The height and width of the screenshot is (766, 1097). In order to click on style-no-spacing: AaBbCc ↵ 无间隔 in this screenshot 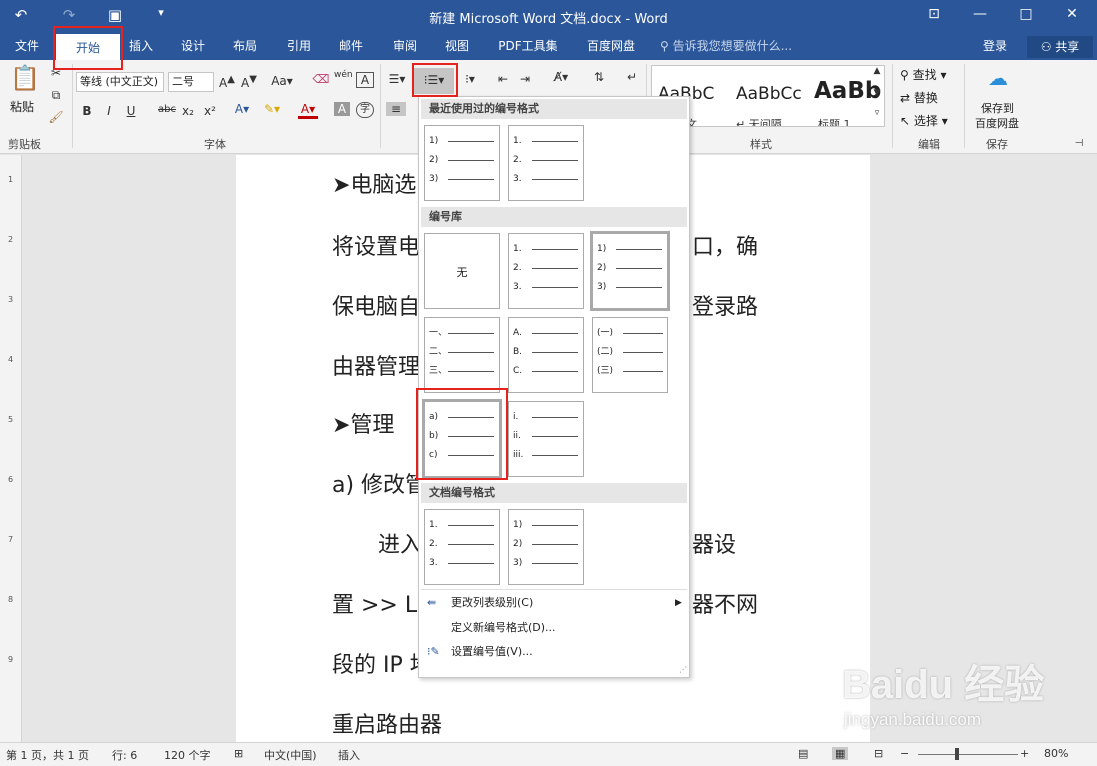, I will do `click(768, 100)`.